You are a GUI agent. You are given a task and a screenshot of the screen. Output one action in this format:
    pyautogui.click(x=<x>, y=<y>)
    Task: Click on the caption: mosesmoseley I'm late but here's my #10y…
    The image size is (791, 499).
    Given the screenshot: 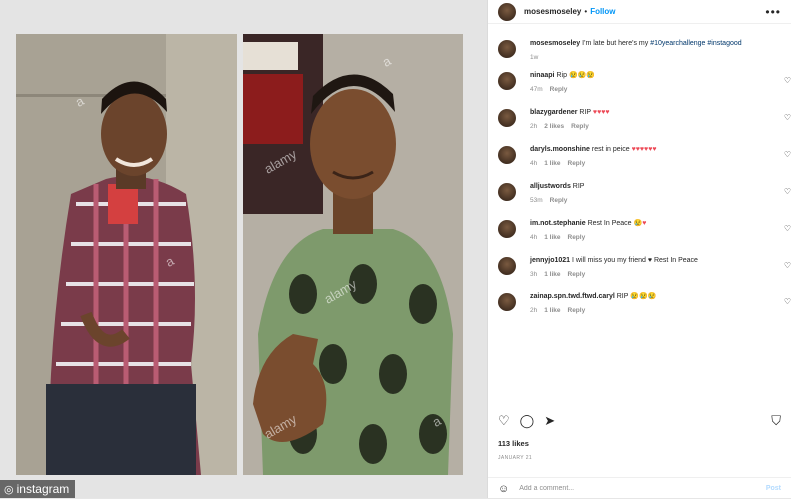 What is the action you would take?
    pyautogui.click(x=644, y=49)
    